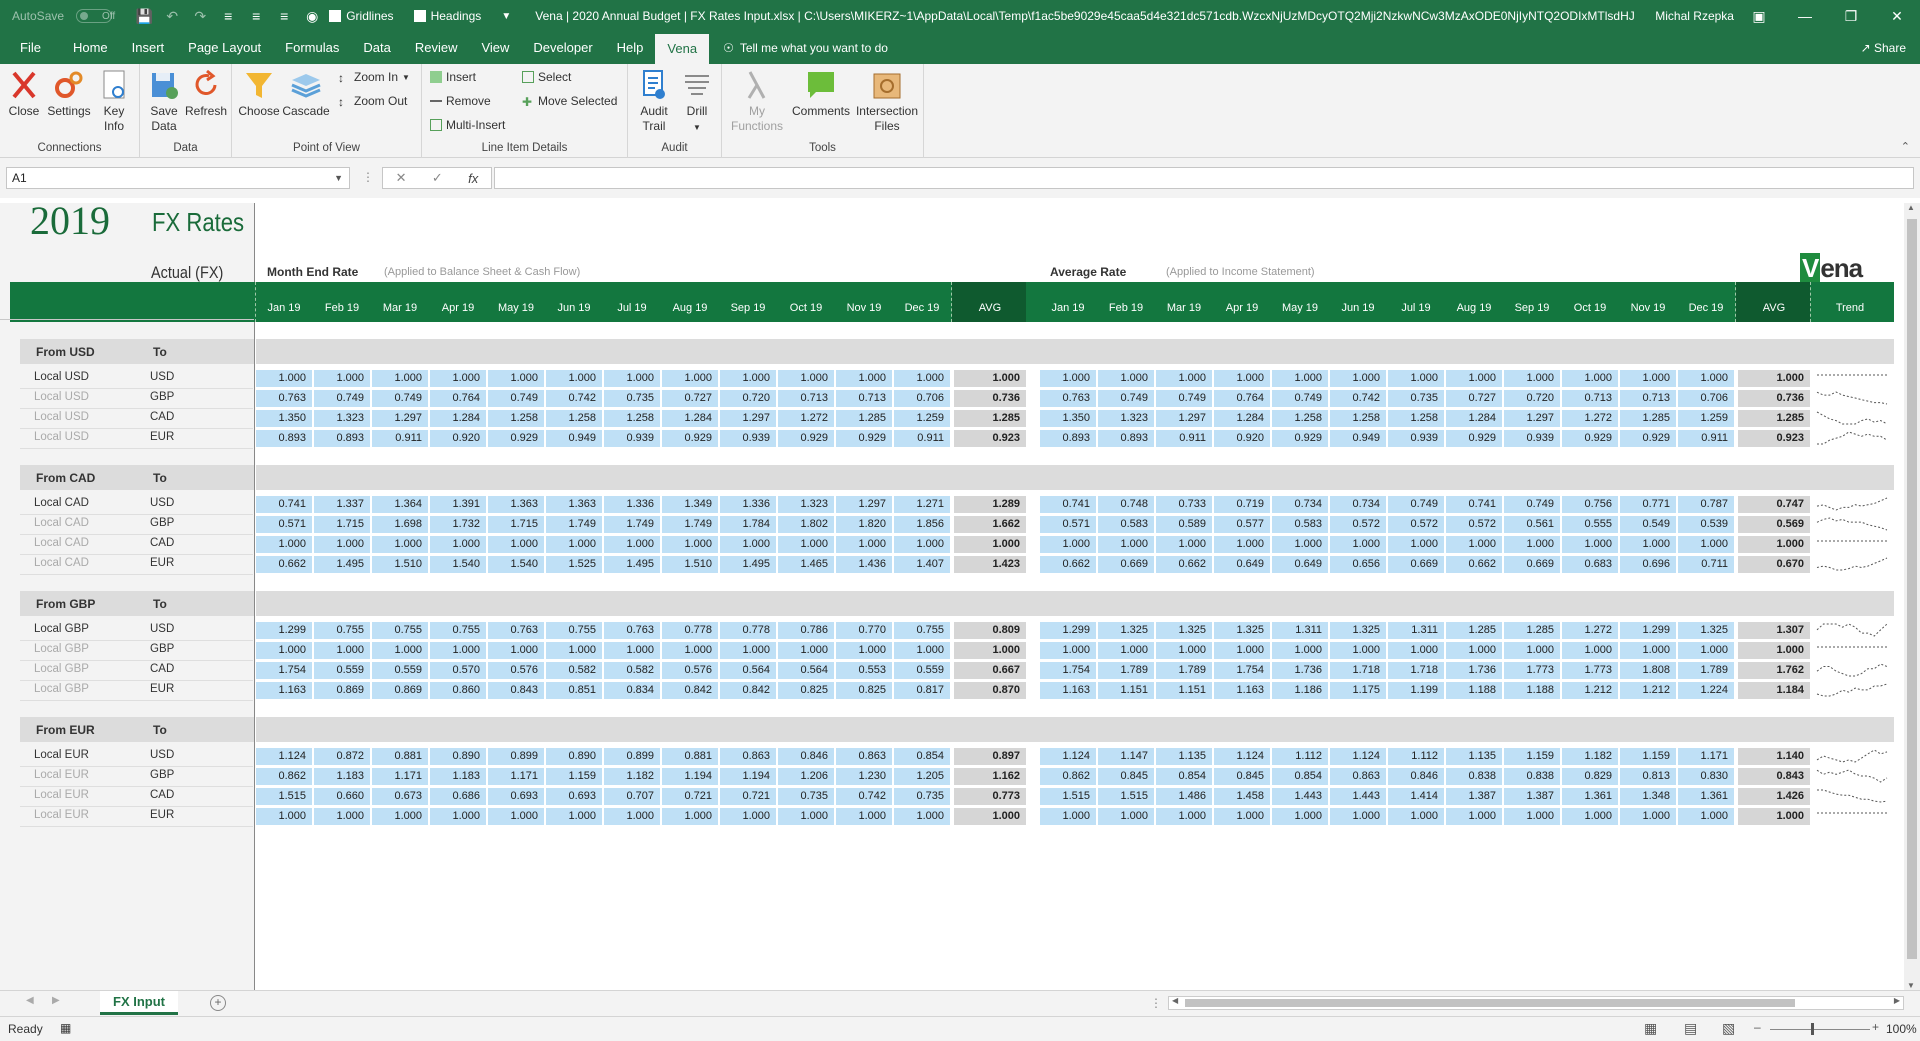  I want to click on average-rate-cell: 1.348, so click(1648, 796).